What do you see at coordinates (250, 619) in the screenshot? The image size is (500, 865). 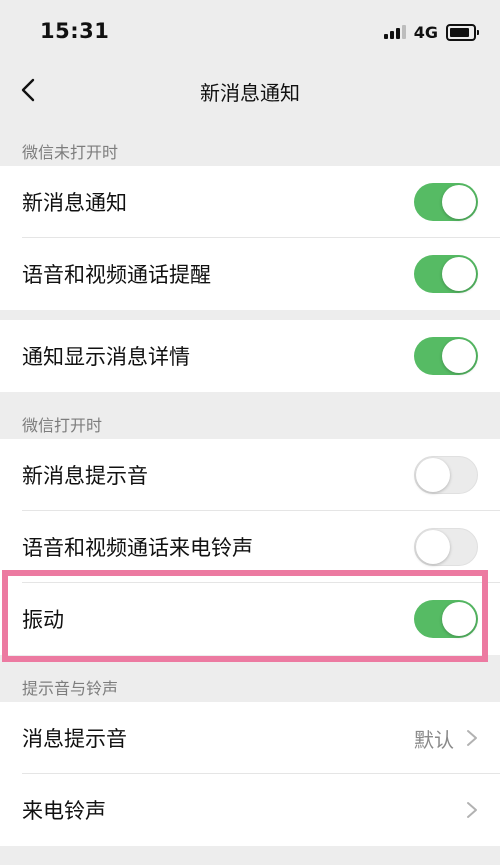 I see `row-vibration: 振动` at bounding box center [250, 619].